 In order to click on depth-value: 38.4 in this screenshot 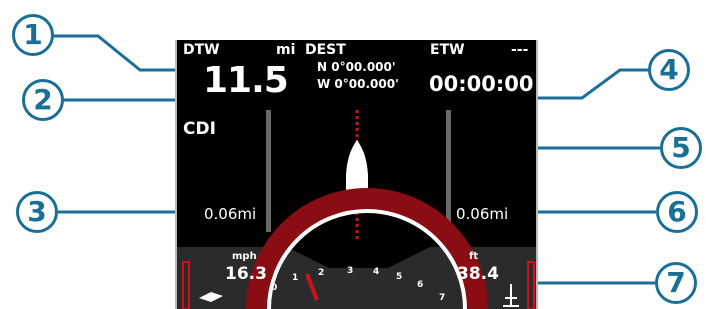, I will do `click(478, 274)`.